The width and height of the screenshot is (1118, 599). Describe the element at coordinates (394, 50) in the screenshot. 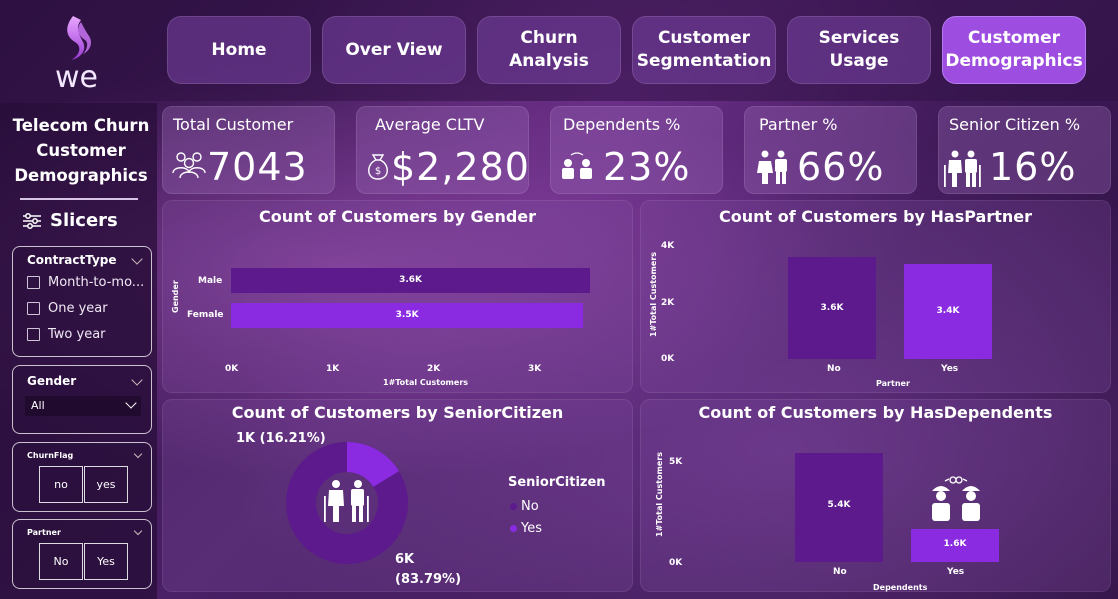

I see `nav-over-view: Over View` at that location.